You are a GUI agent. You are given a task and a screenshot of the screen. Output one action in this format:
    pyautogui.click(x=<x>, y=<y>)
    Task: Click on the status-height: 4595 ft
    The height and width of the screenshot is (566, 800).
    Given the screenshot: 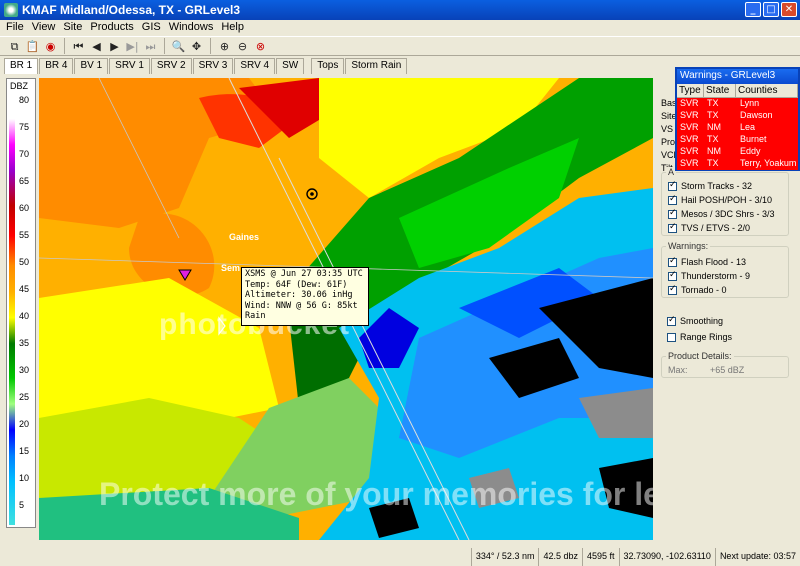 What is the action you would take?
    pyautogui.click(x=600, y=557)
    